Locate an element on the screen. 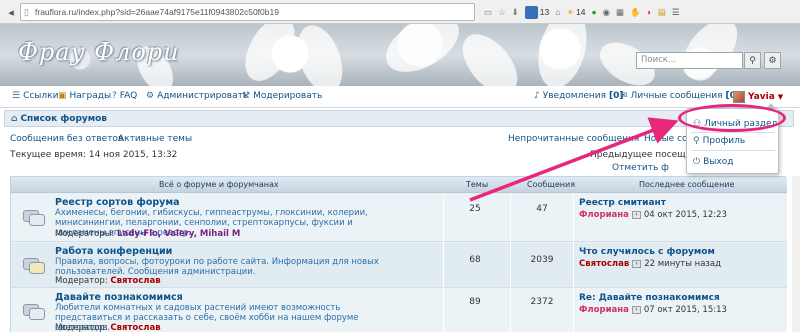 This screenshot has width=800, height=332. nav-links: ☰ Ссылки is located at coordinates (35, 96).